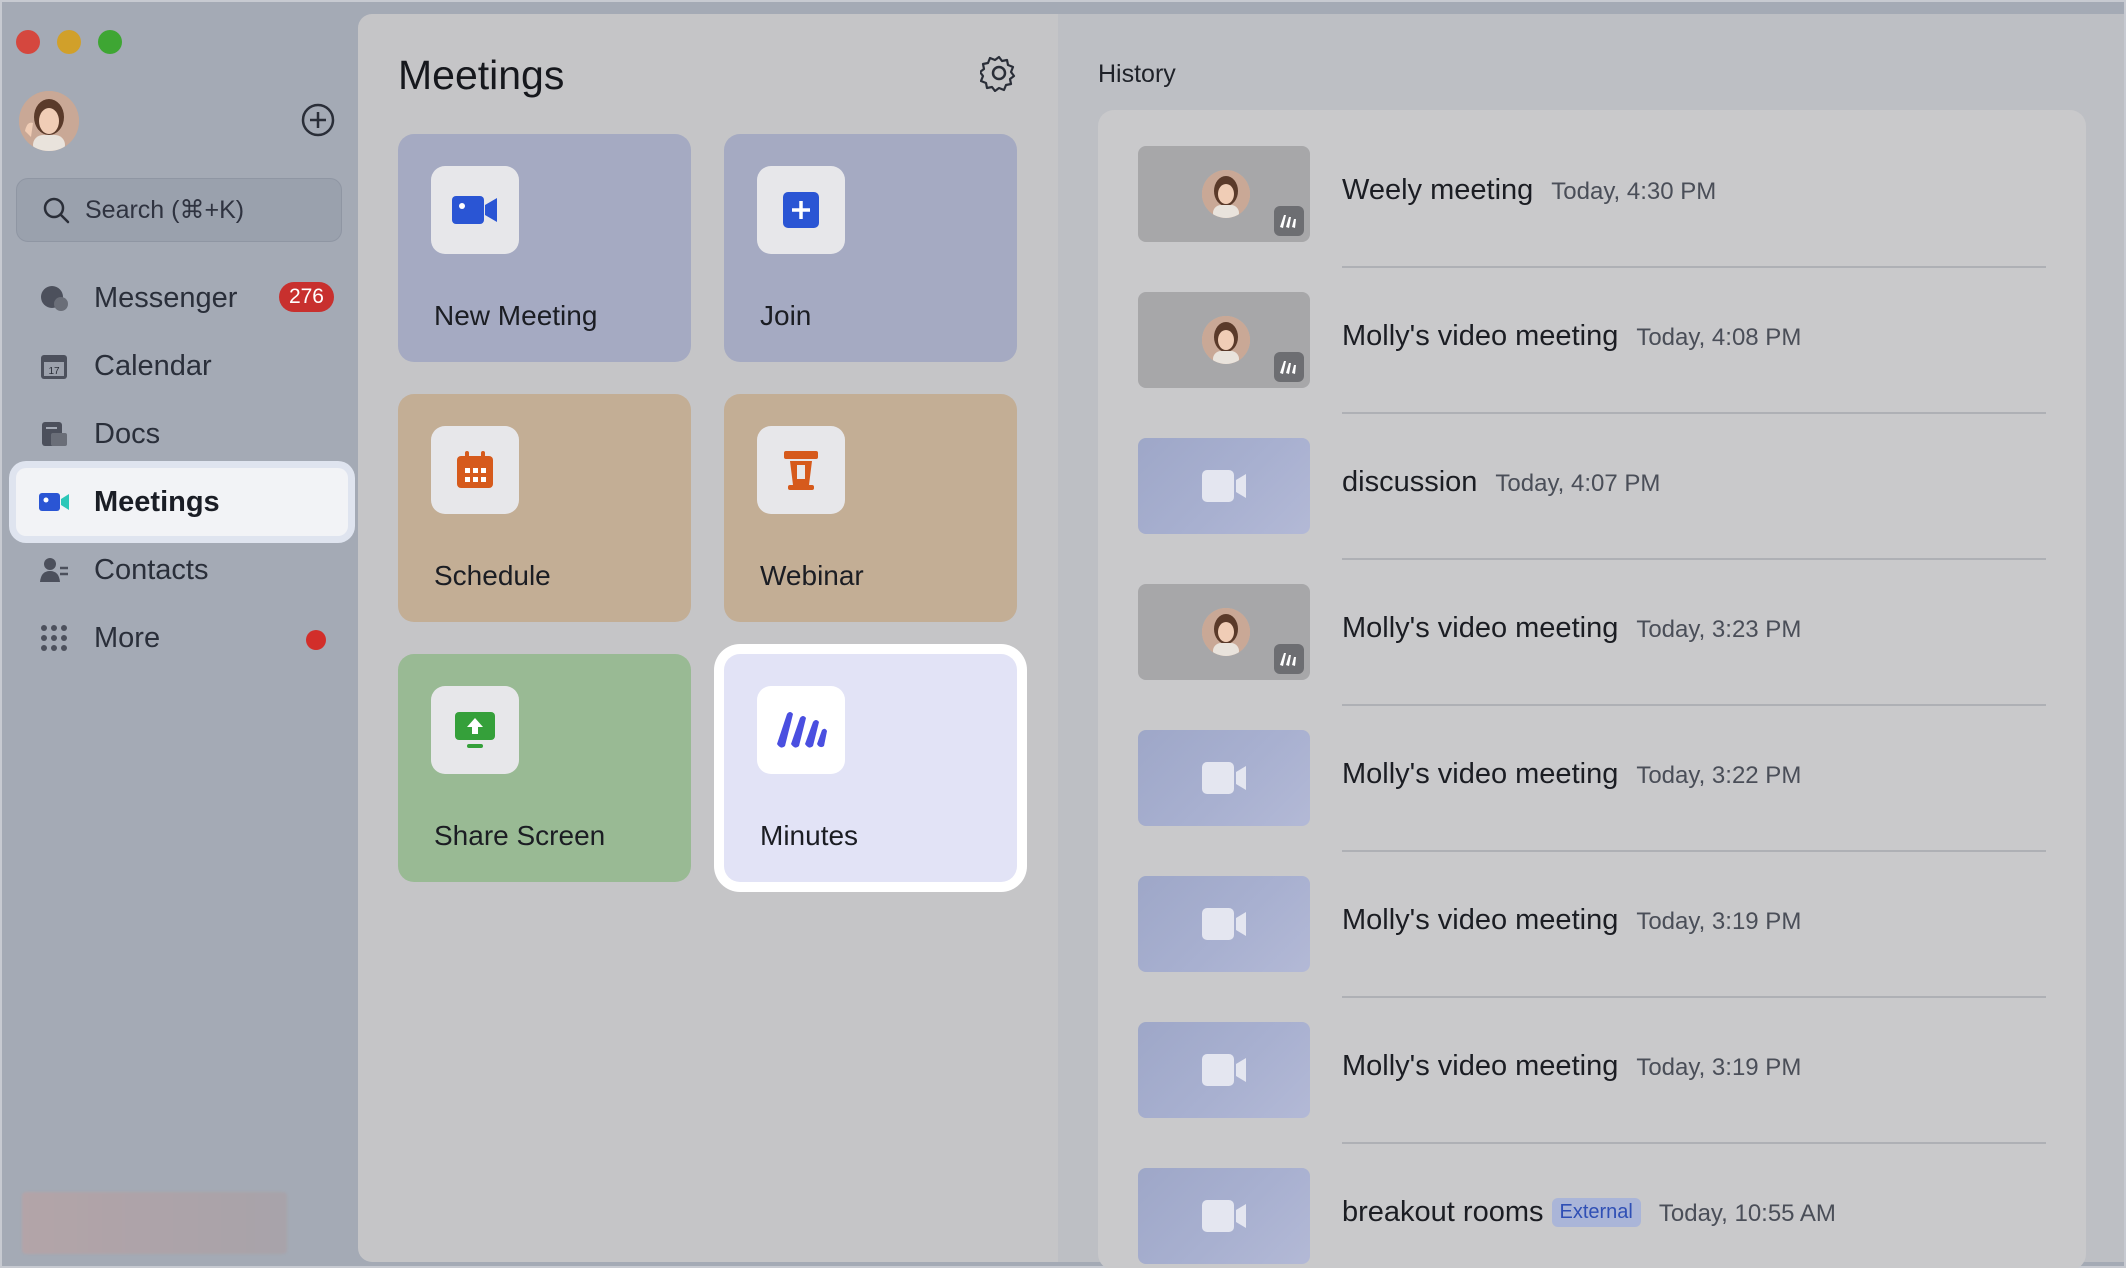  Describe the element at coordinates (801, 470) in the screenshot. I see `podium-icon` at that location.